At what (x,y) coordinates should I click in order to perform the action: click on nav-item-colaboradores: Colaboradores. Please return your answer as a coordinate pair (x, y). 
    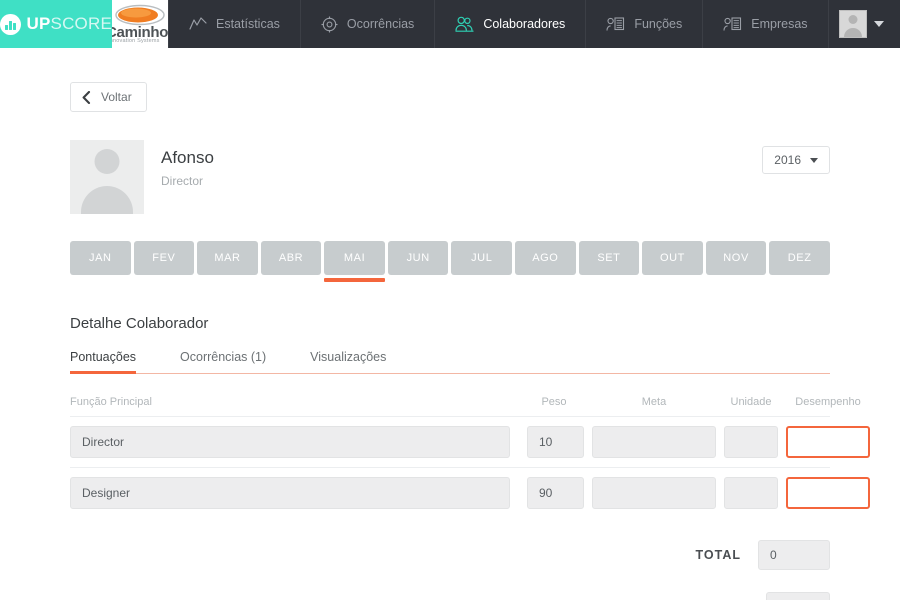
    Looking at the image, I should click on (509, 24).